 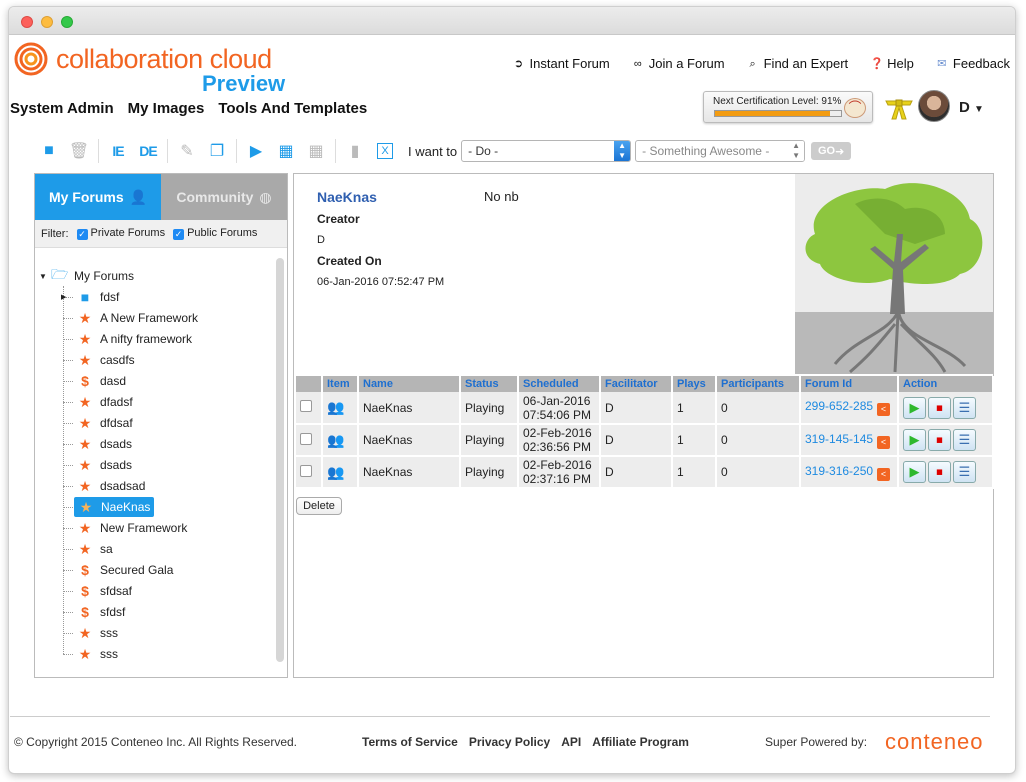 I want to click on participants-cell: 0, so click(x=758, y=440).